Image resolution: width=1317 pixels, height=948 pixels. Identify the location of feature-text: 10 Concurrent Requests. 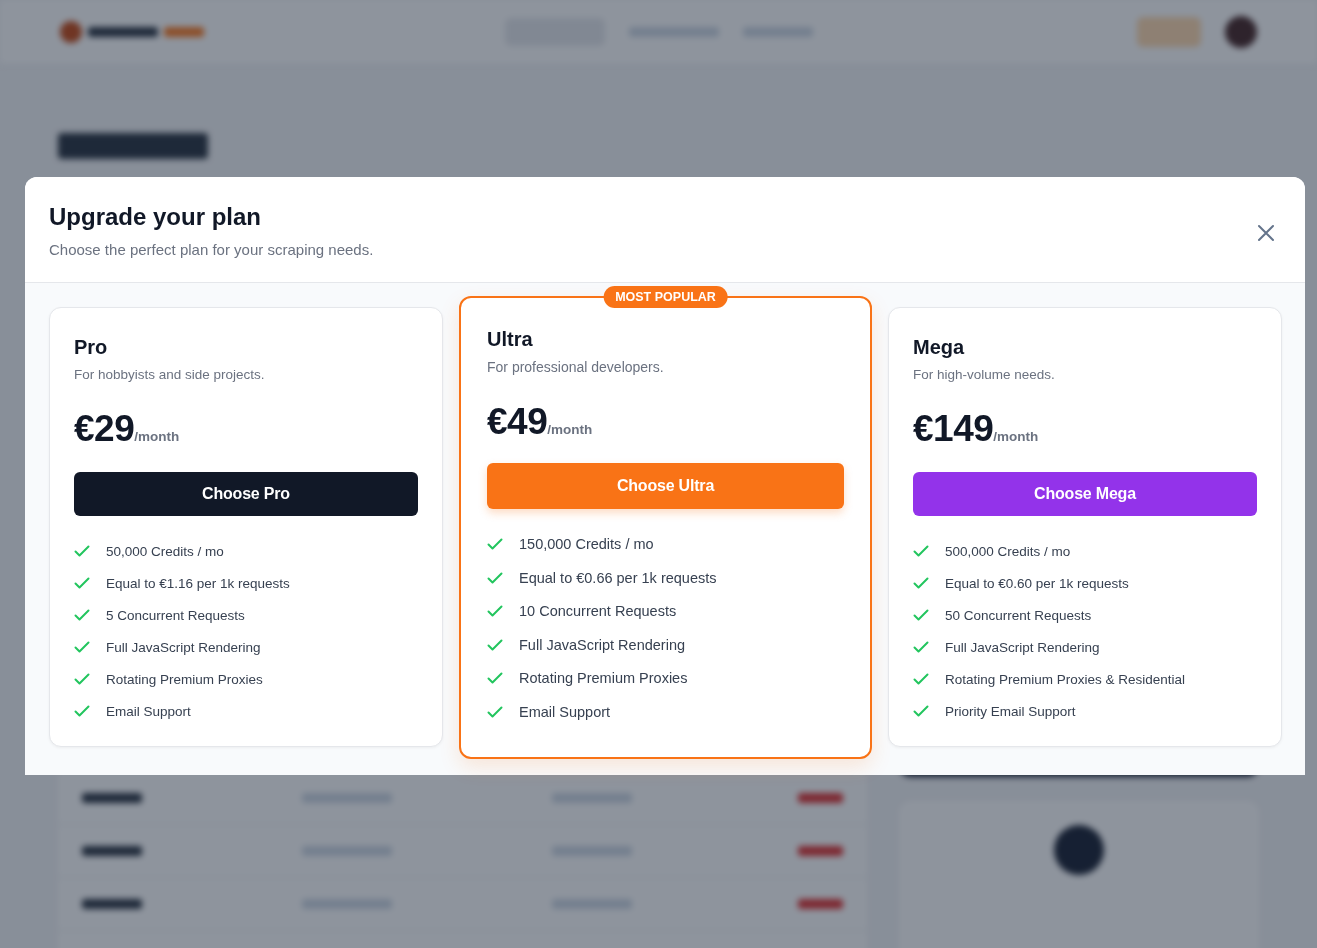
(598, 611).